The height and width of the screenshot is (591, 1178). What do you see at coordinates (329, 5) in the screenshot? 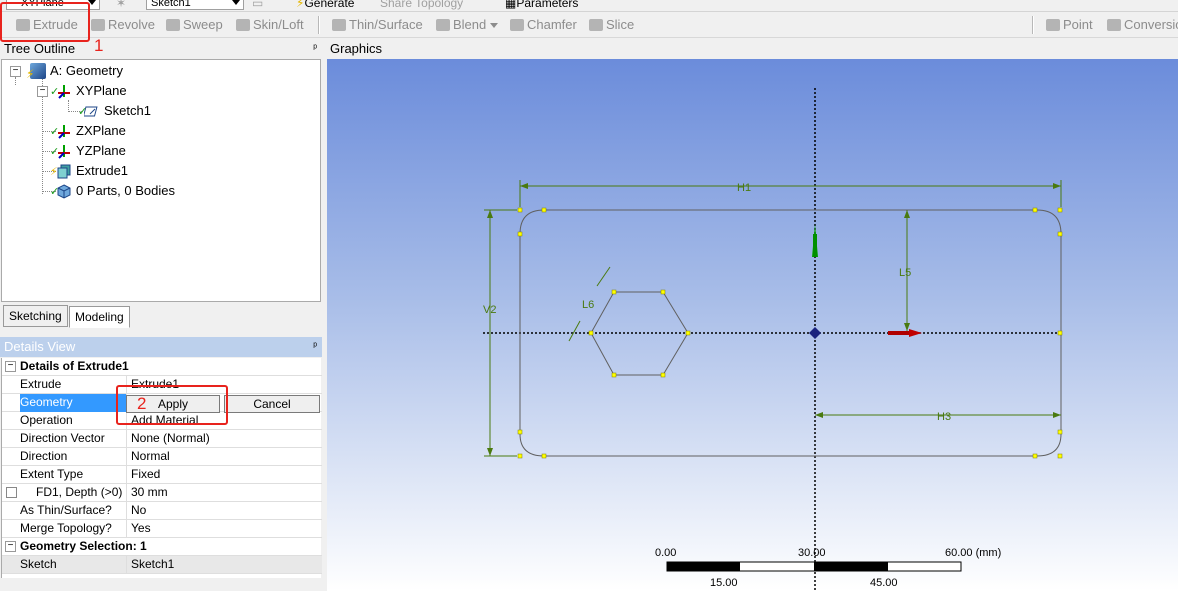
I see `generate-label: Generate` at bounding box center [329, 5].